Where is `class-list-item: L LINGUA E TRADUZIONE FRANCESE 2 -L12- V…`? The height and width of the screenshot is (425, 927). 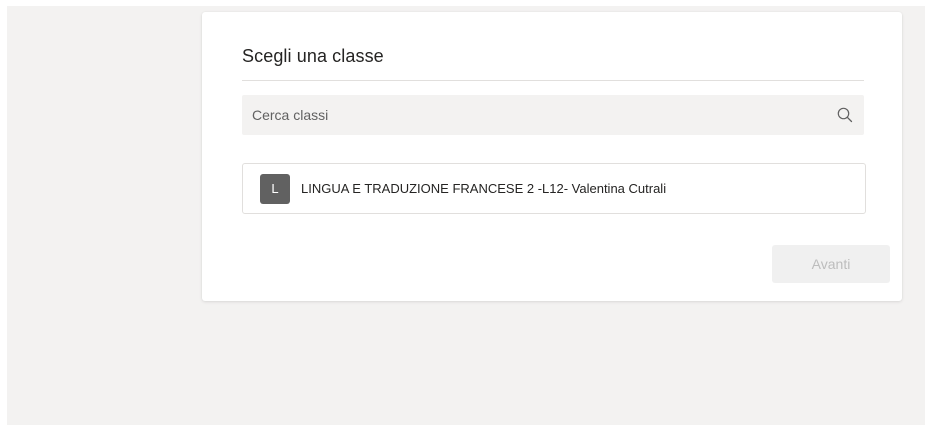
class-list-item: L LINGUA E TRADUZIONE FRANCESE 2 -L12- V… is located at coordinates (554, 188).